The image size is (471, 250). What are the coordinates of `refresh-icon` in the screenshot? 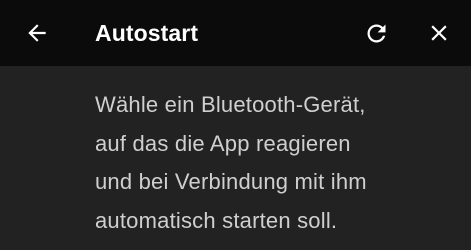 It's located at (376, 33).